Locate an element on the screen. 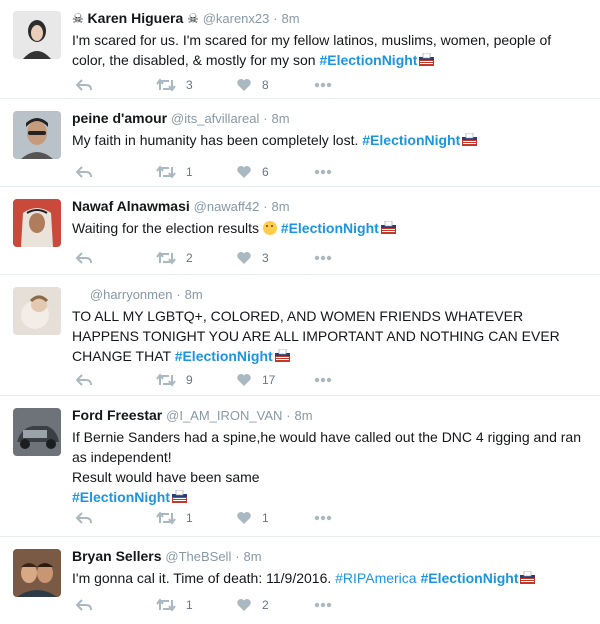 This screenshot has width=600, height=624. like-button: 3 is located at coordinates (252, 258).